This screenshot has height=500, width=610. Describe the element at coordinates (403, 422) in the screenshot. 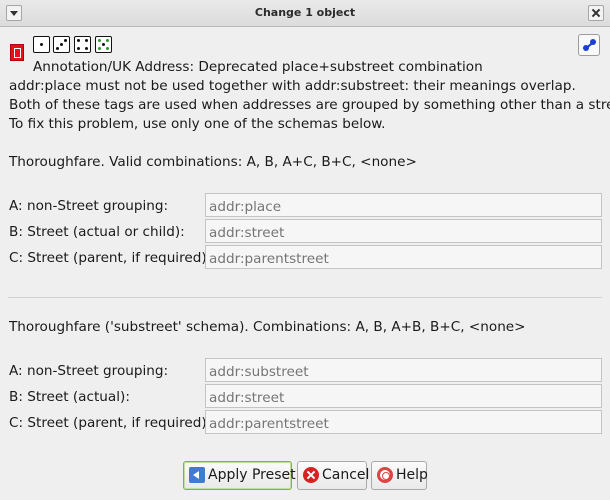

I see `section2-input-c` at that location.